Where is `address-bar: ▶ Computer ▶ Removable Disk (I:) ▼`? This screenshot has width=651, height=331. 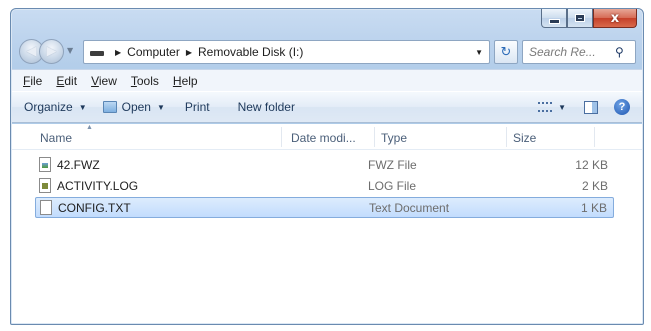
address-bar: ▶ Computer ▶ Removable Disk (I:) ▼ is located at coordinates (286, 52).